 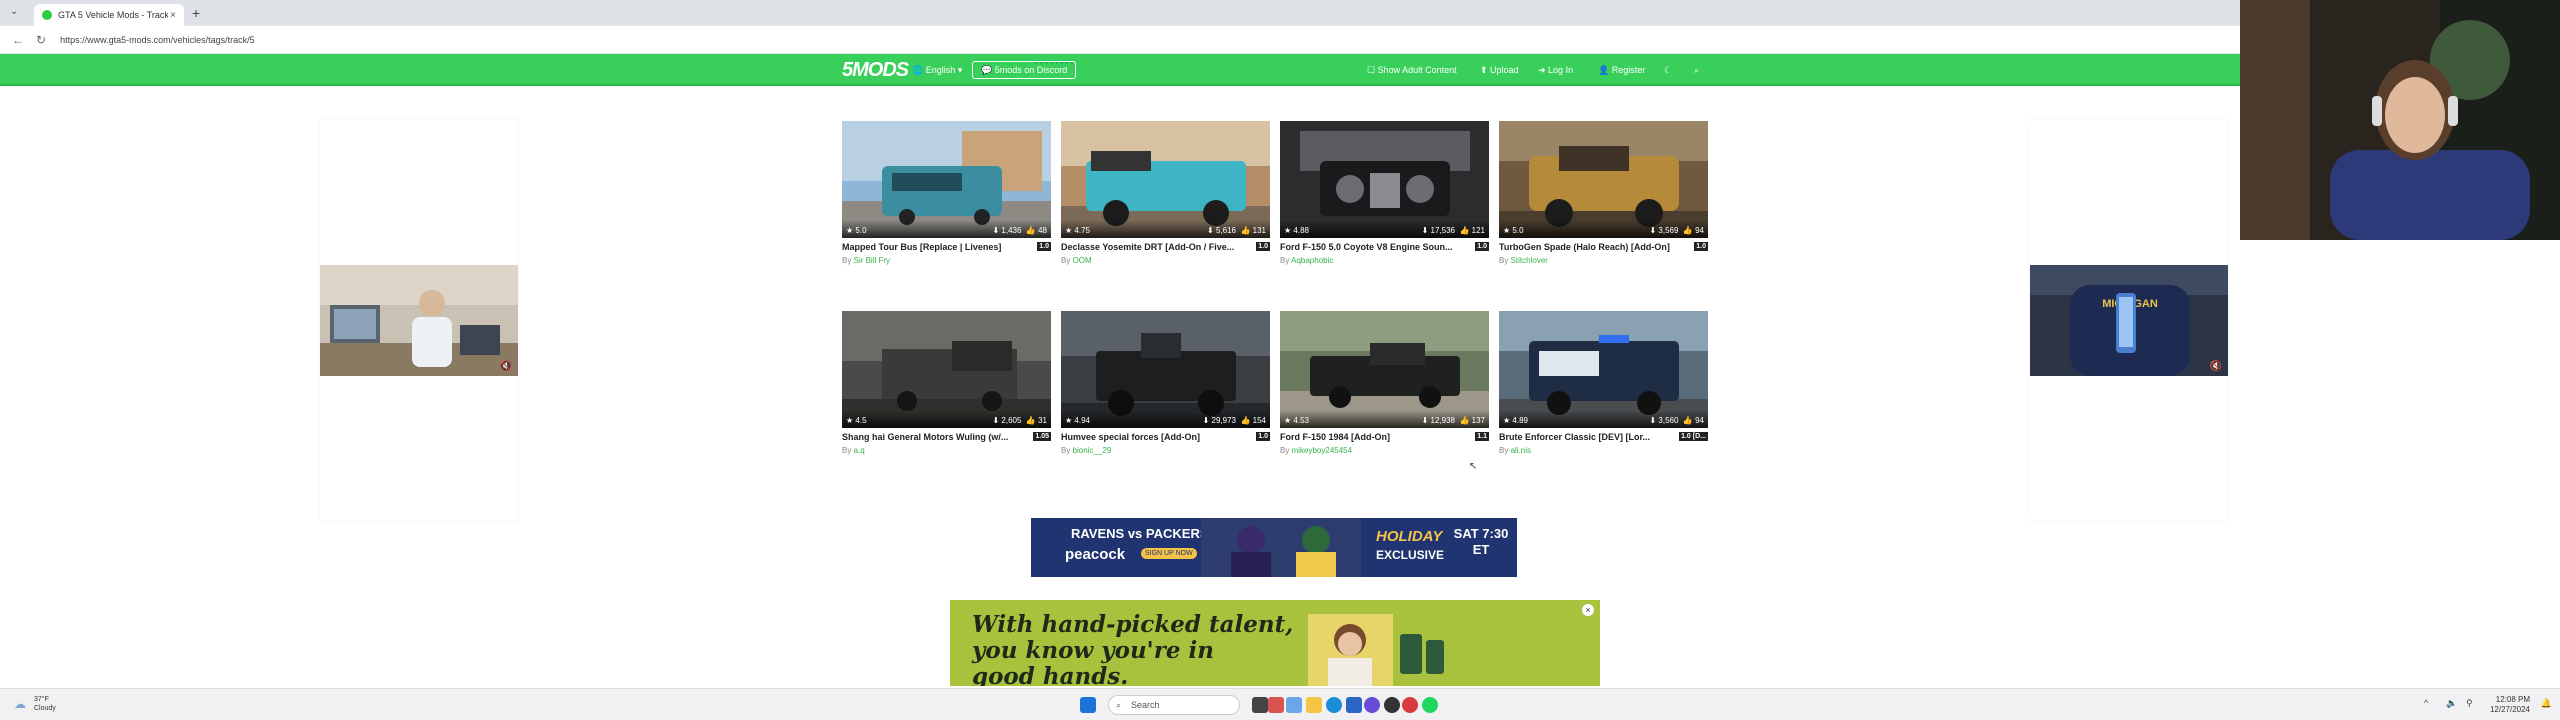 What do you see at coordinates (1426, 420) in the screenshot?
I see `download-icon: ⬇` at bounding box center [1426, 420].